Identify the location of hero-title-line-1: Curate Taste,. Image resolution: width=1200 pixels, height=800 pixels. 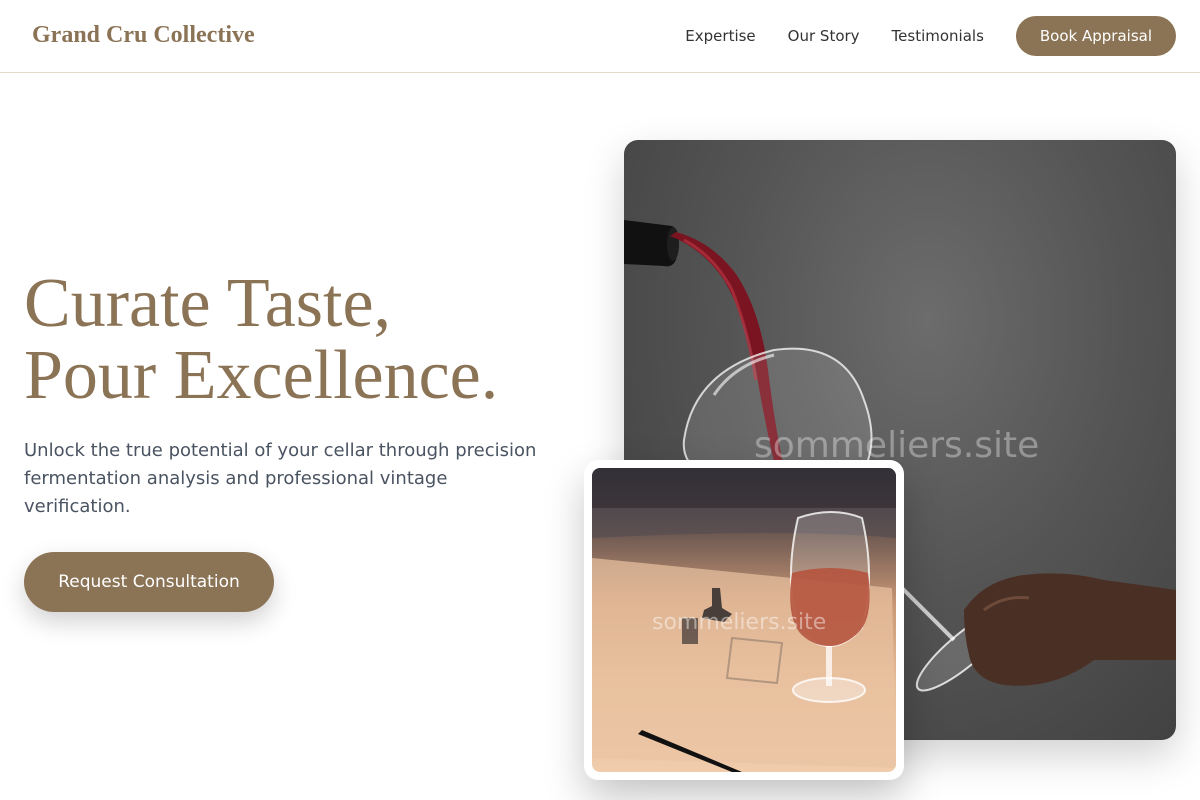
(208, 303).